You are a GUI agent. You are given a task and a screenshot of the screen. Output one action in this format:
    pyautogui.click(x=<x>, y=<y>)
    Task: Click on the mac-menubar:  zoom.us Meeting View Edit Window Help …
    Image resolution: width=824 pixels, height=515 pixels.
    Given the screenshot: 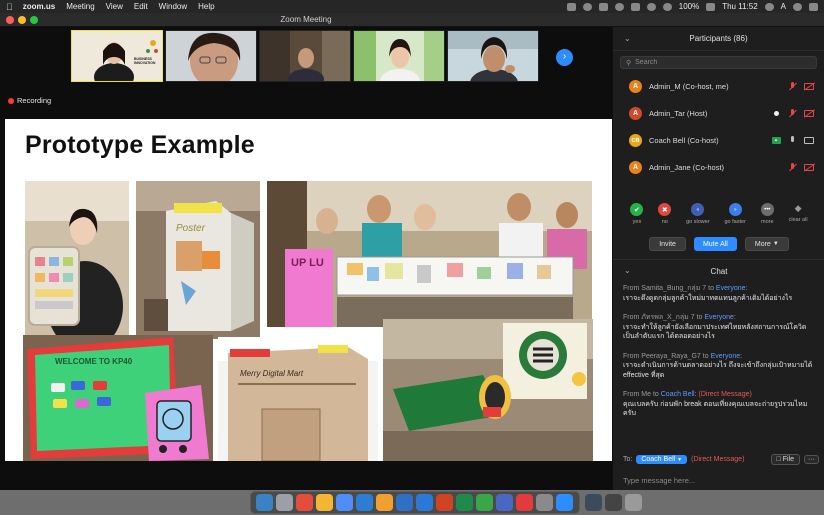 What is the action you would take?
    pyautogui.click(x=412, y=6)
    